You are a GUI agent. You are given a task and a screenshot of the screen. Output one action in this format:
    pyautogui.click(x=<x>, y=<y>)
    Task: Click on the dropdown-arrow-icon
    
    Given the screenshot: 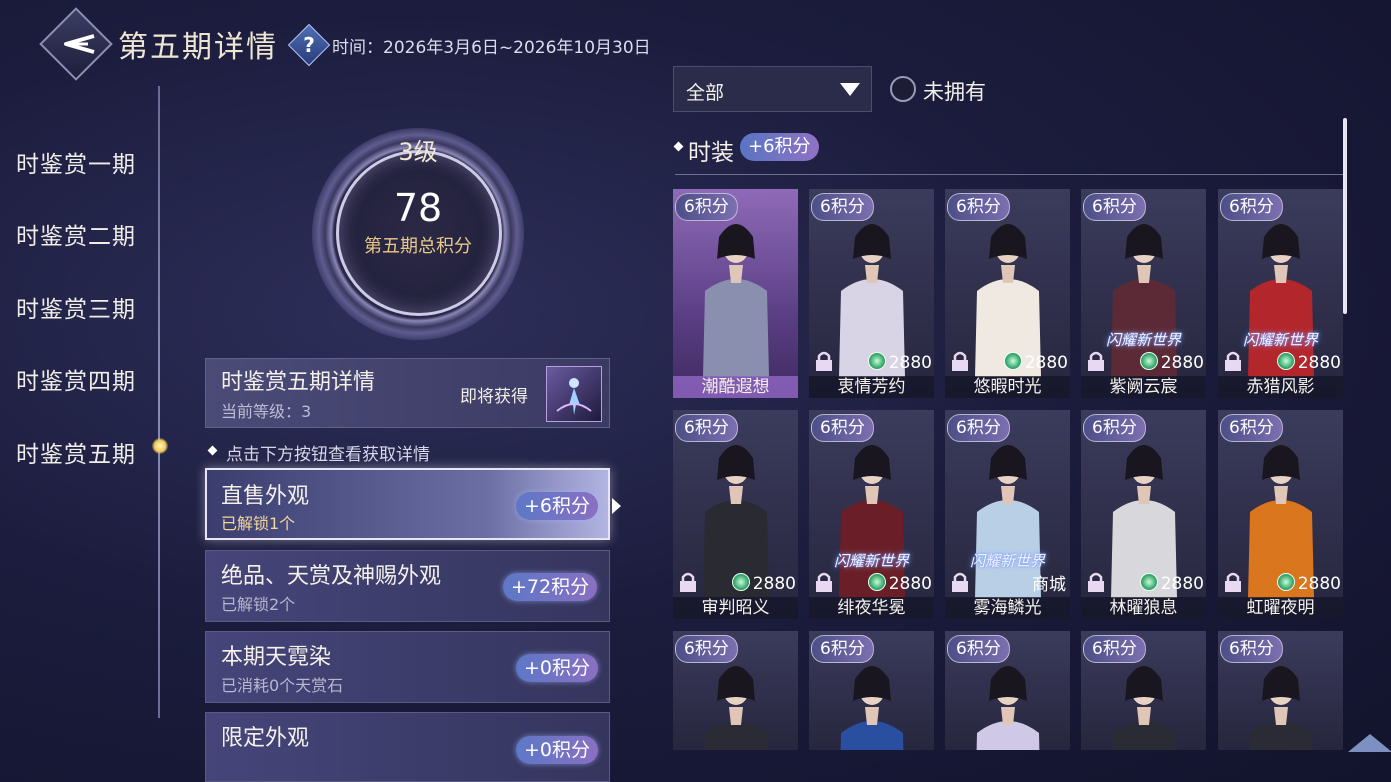 What is the action you would take?
    pyautogui.click(x=850, y=89)
    